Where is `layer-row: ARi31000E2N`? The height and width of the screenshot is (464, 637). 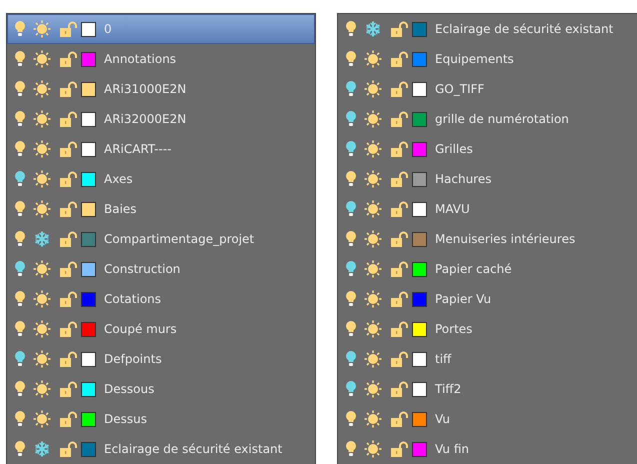 layer-row: ARi31000E2N is located at coordinates (161, 89).